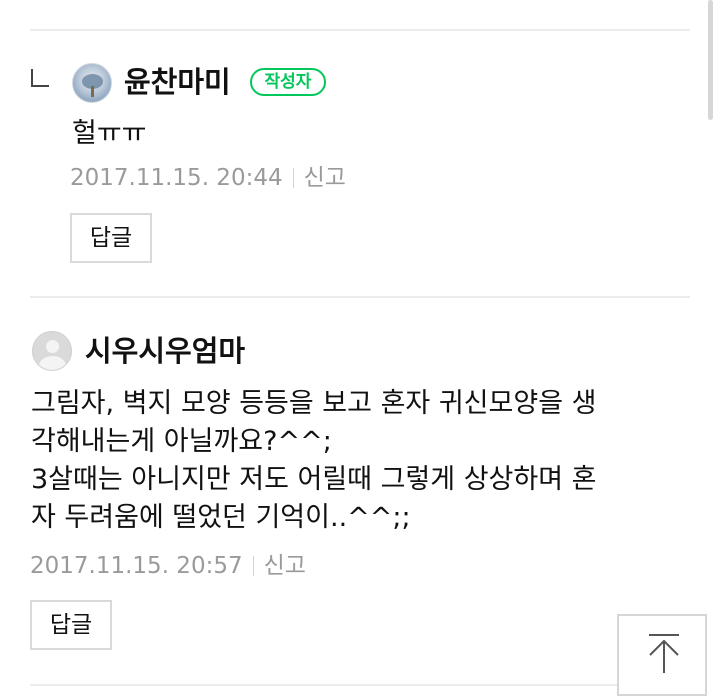 Image resolution: width=720 pixels, height=696 pixels. Describe the element at coordinates (165, 351) in the screenshot. I see `comment-nickname: 시우시우엄마` at that location.